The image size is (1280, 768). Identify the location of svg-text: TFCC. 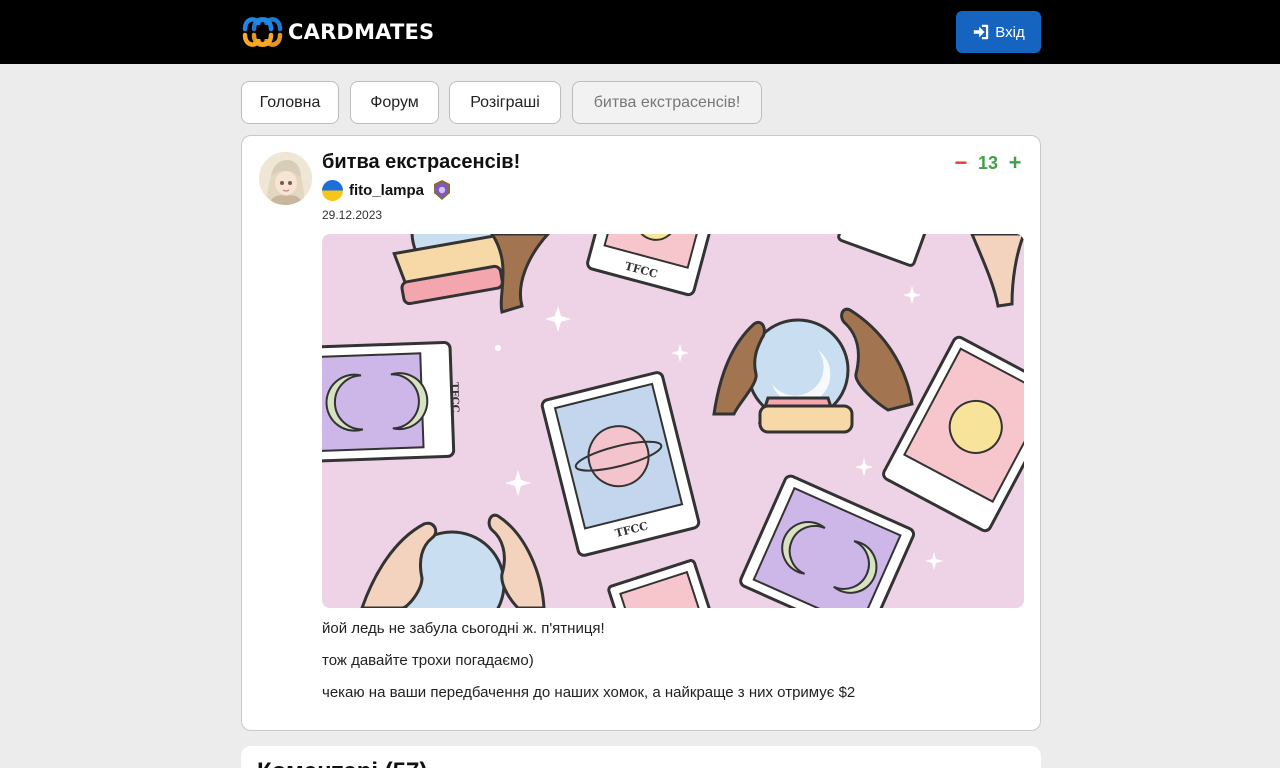
(454, 397).